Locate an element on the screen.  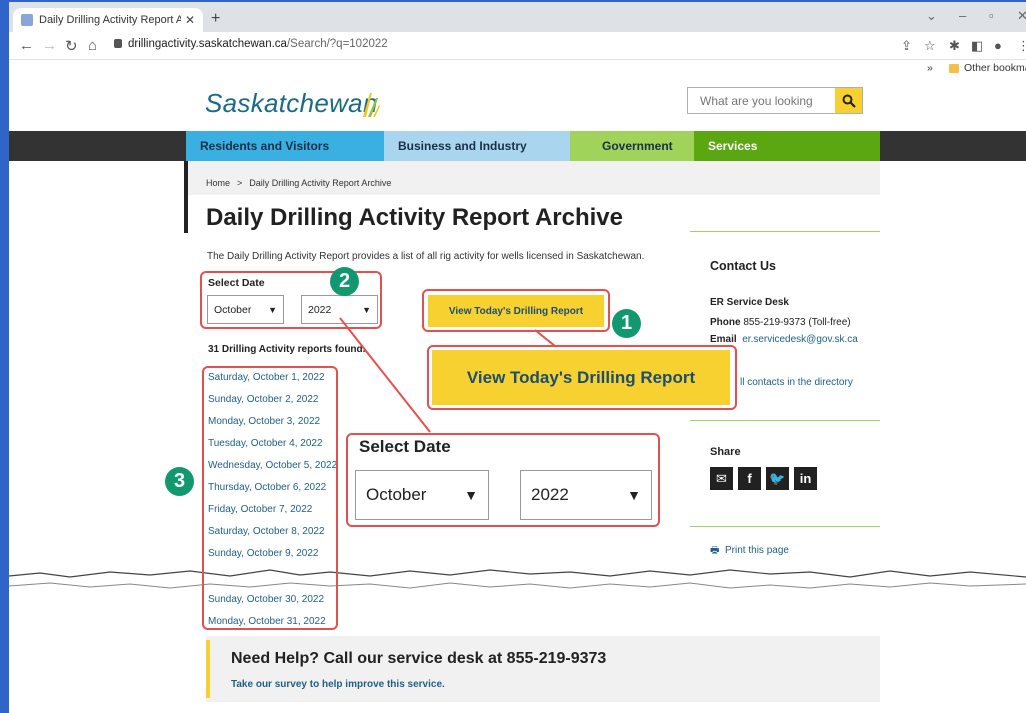
home-icon: ⌂ is located at coordinates (92, 45).